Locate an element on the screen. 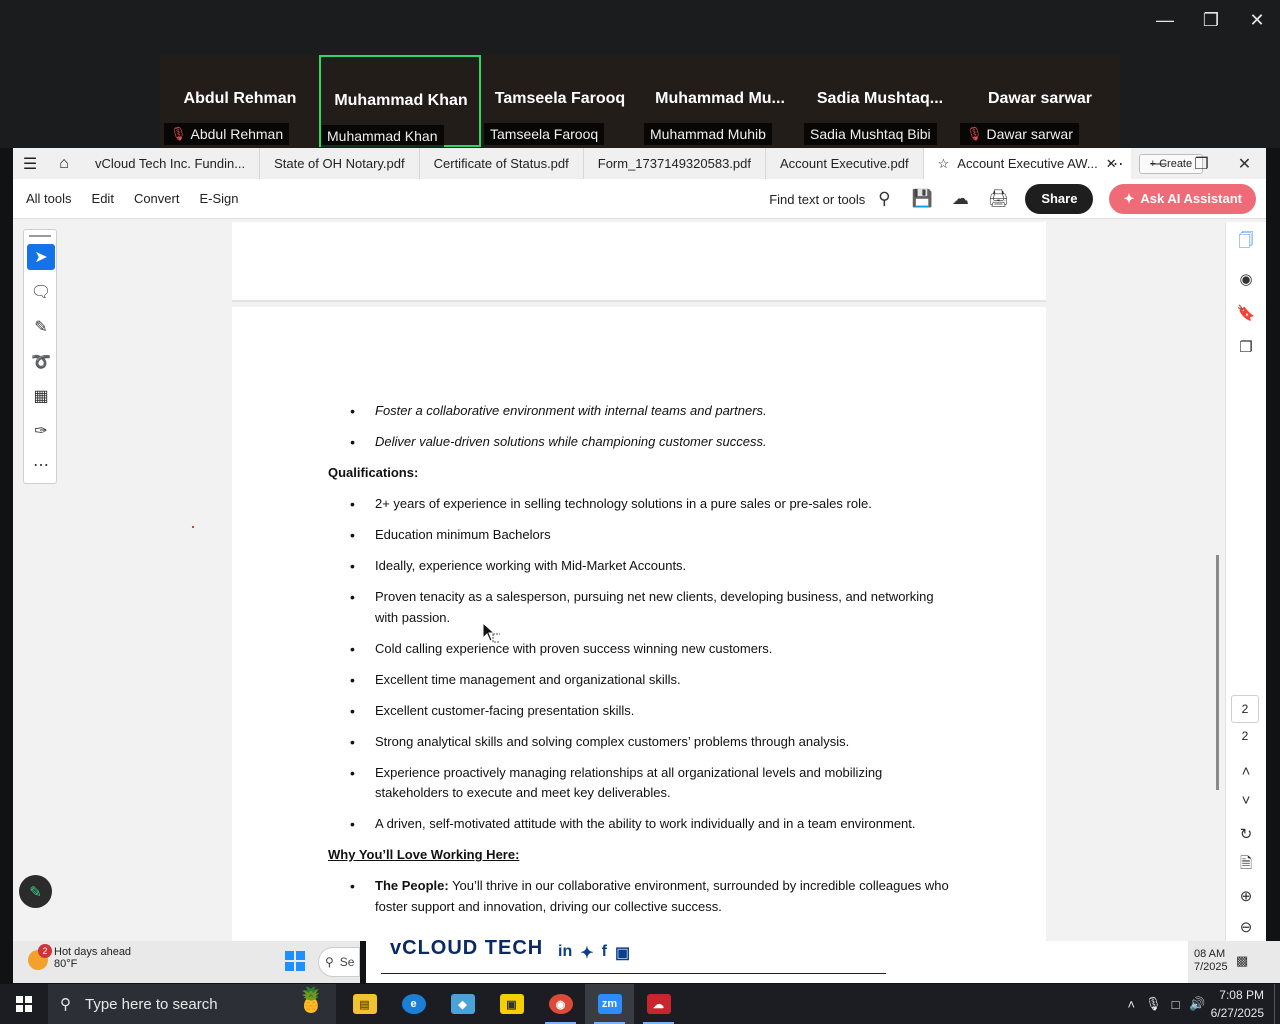 The image size is (1280, 1024). participant-tile-active: Muhammad Khan Muhammad Khan is located at coordinates (400, 101).